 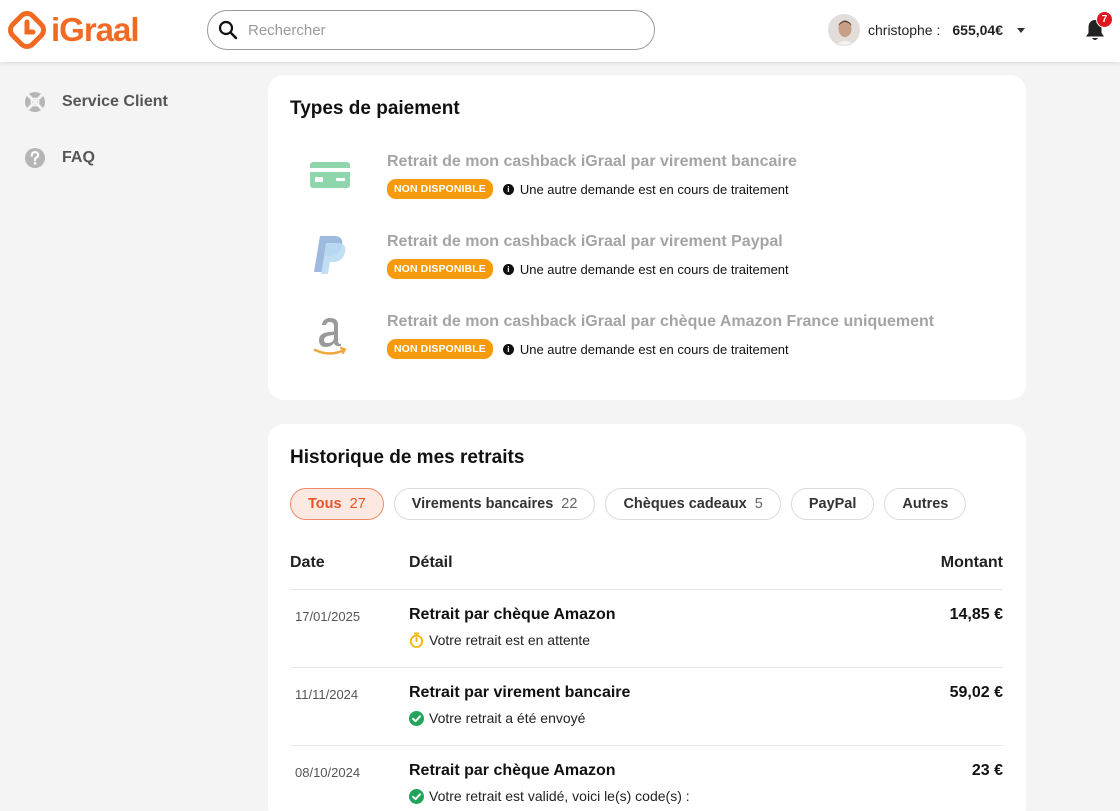 What do you see at coordinates (1020, 30) in the screenshot?
I see `chevron-down-icon` at bounding box center [1020, 30].